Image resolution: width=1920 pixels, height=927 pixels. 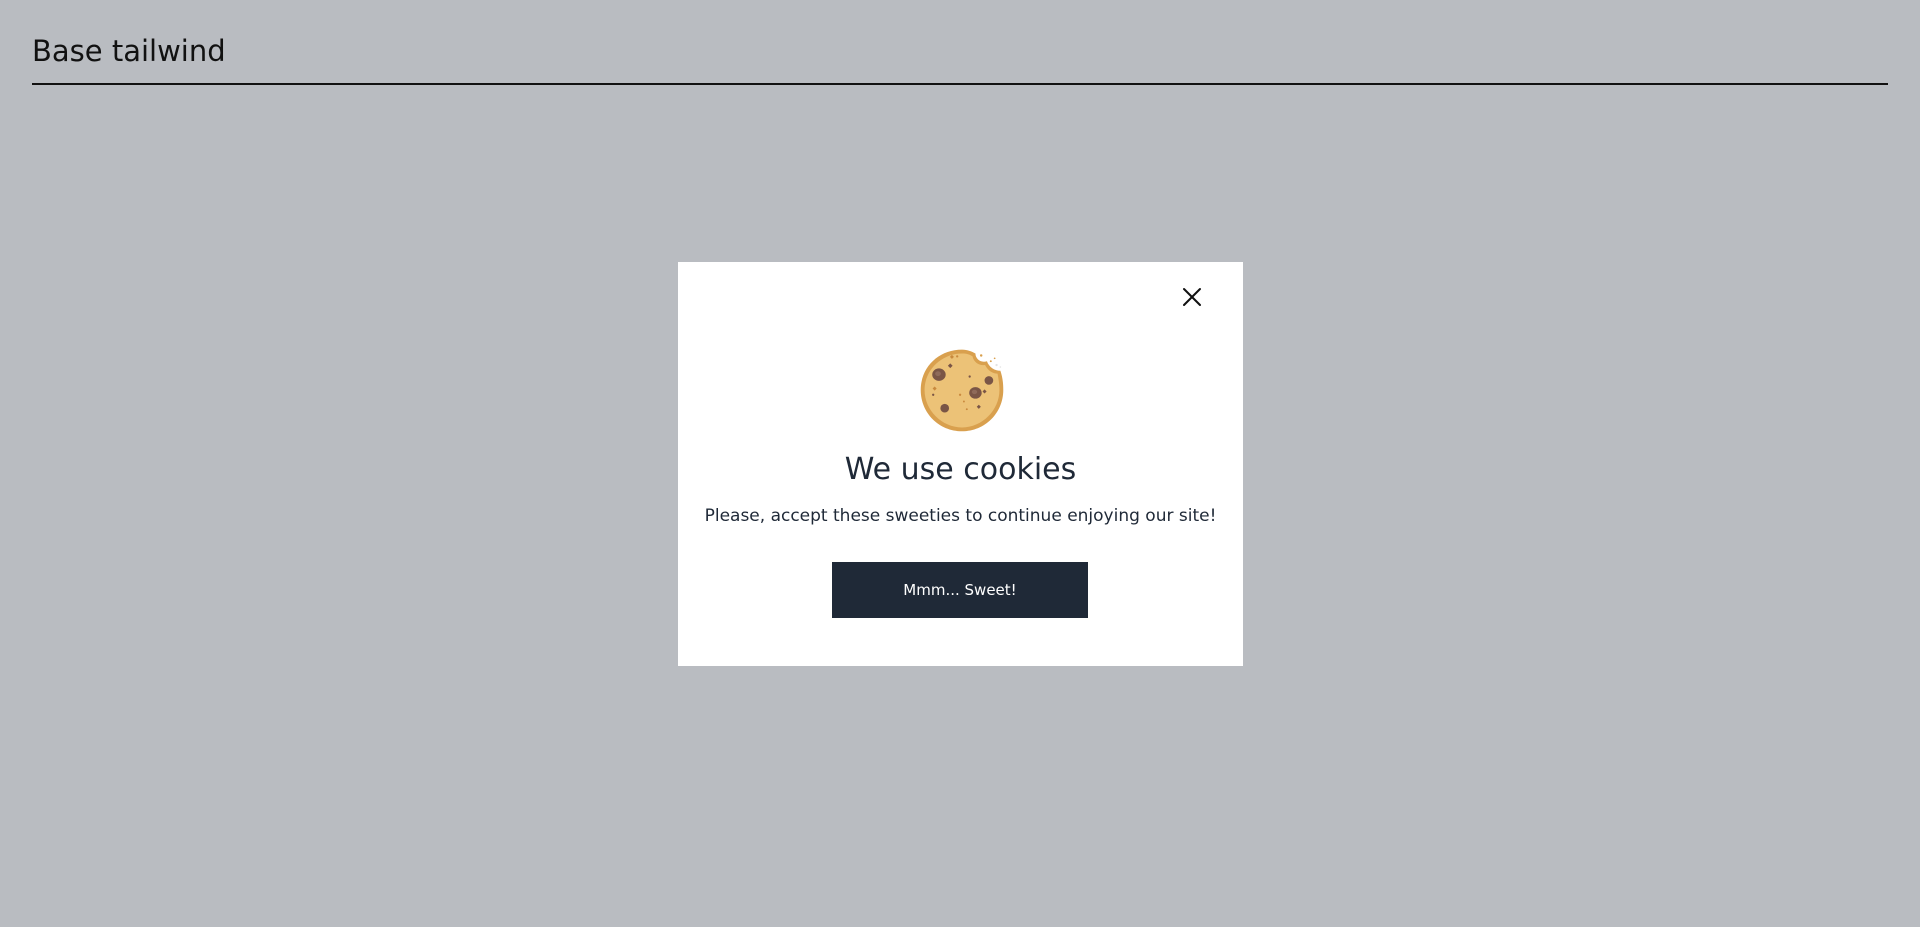 I want to click on cookie-icon, so click(x=962, y=390).